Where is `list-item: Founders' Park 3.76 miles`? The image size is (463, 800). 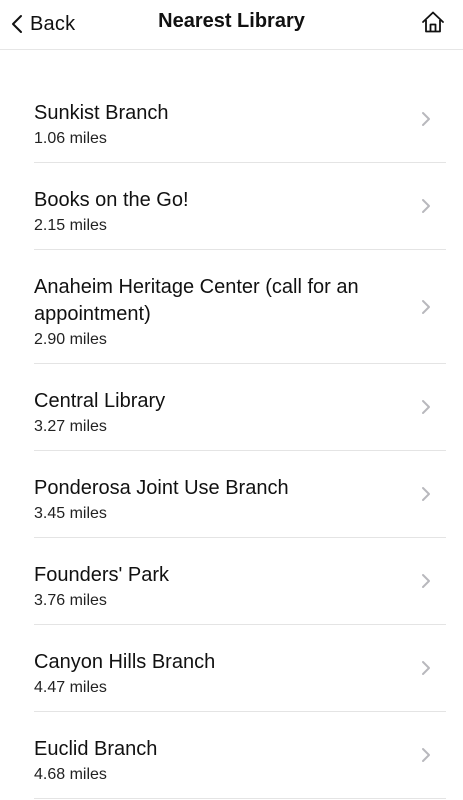
list-item: Founders' Park 3.76 miles is located at coordinates (240, 581).